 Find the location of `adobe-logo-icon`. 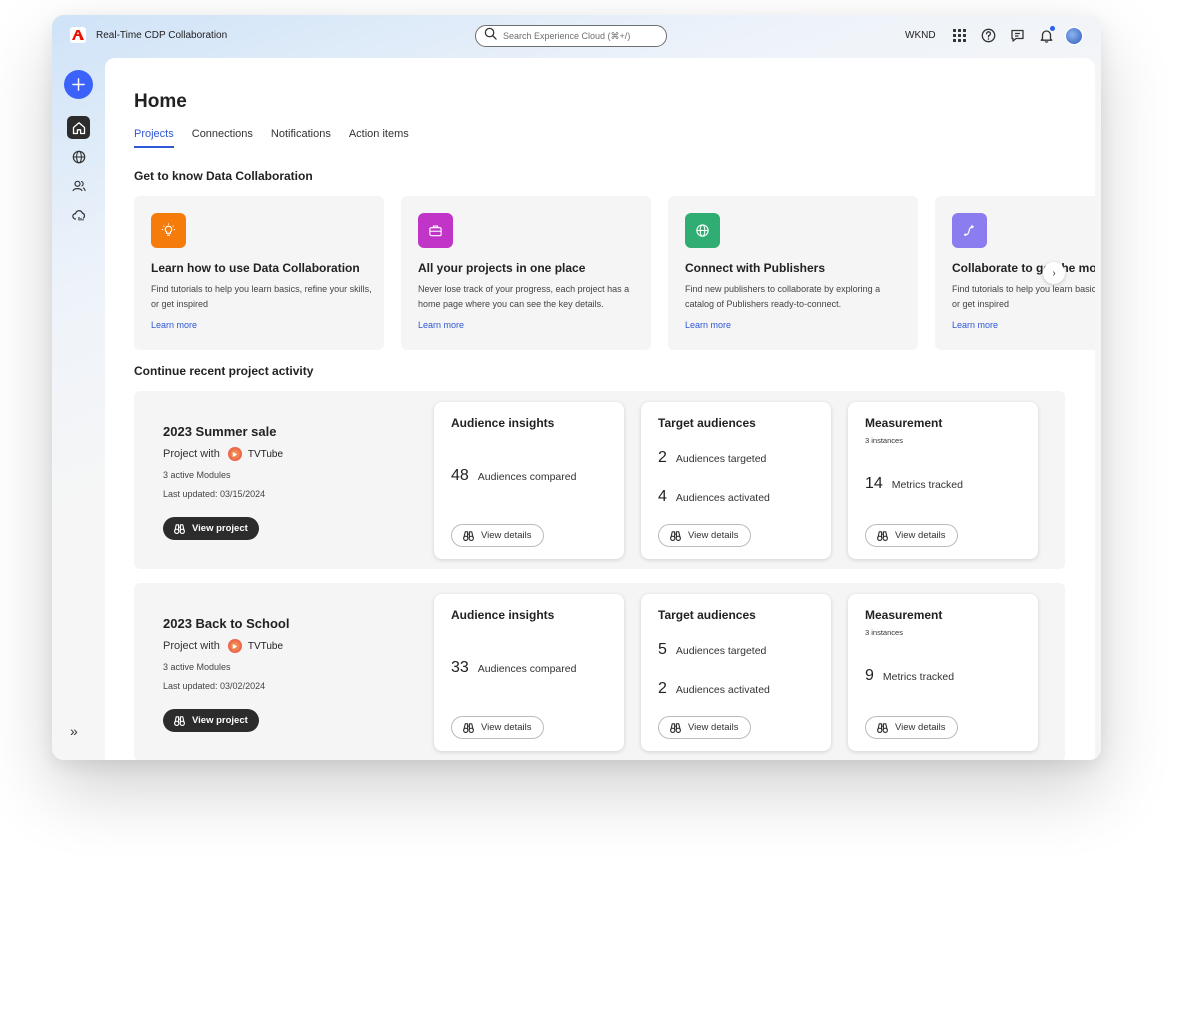

adobe-logo-icon is located at coordinates (78, 35).